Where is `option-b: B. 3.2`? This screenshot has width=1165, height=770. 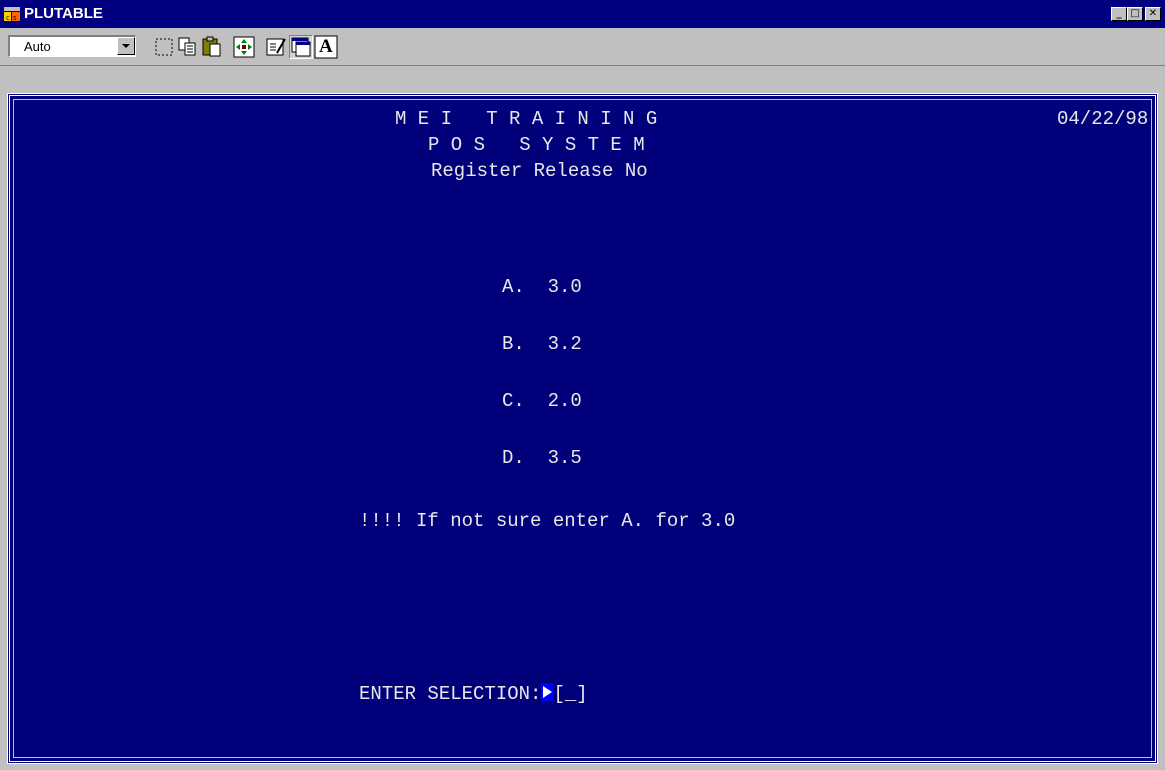
option-b: B. 3.2 is located at coordinates (542, 344).